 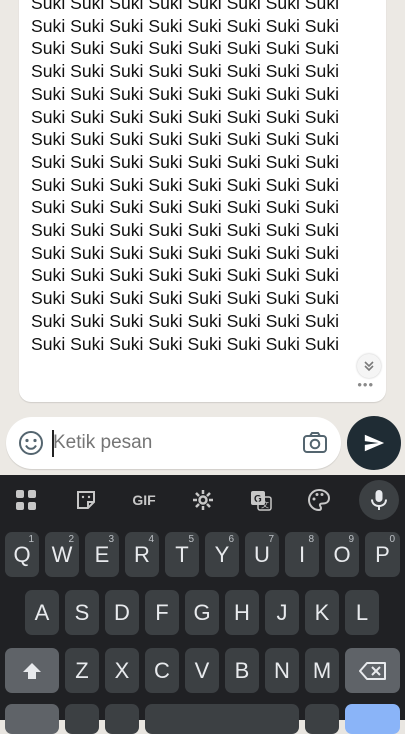 I want to click on key-x: X, so click(x=122, y=670).